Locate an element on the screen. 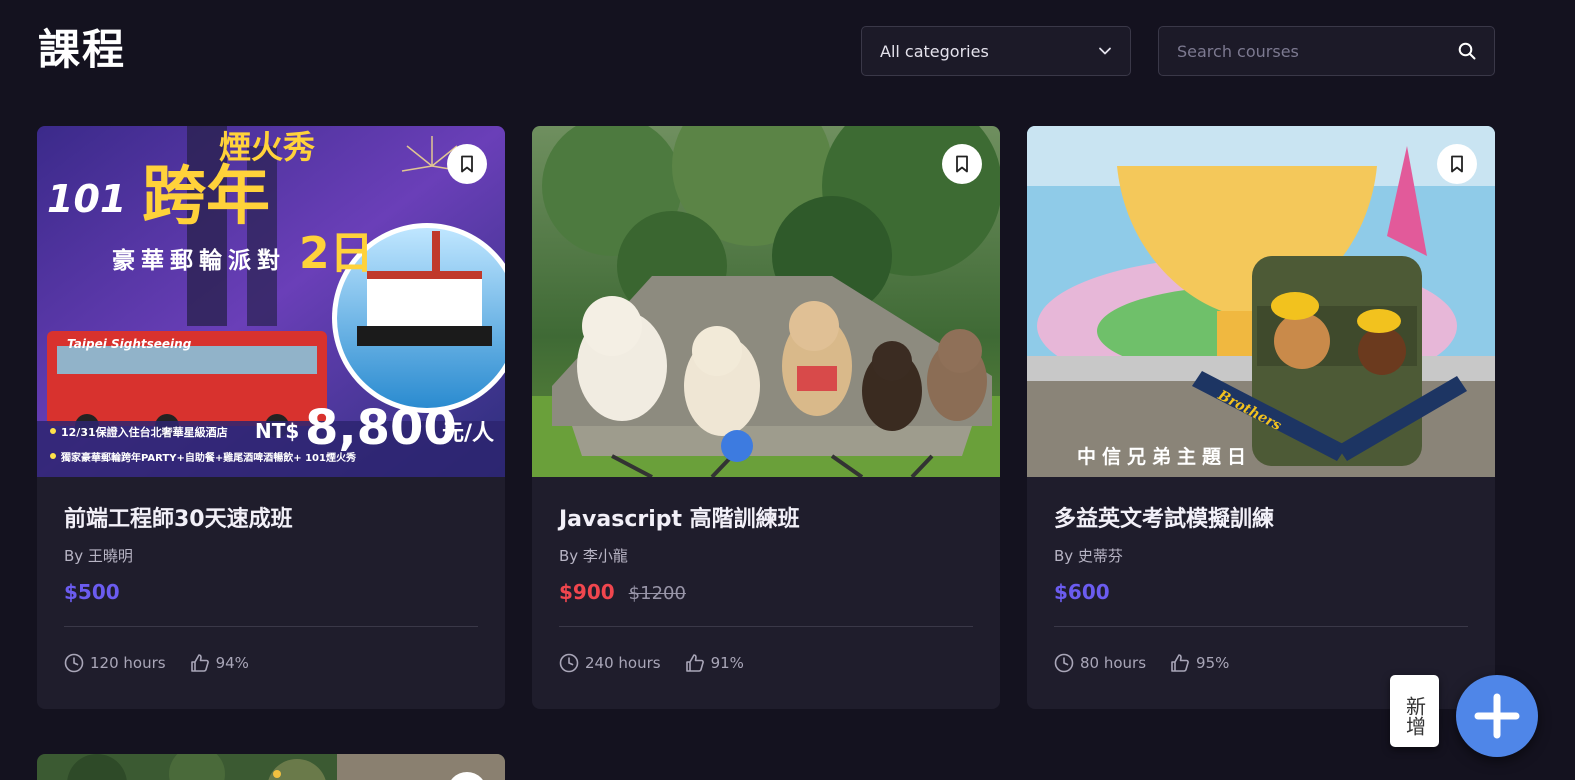 The image size is (1575, 780). page-title: 課程 is located at coordinates (82, 49).